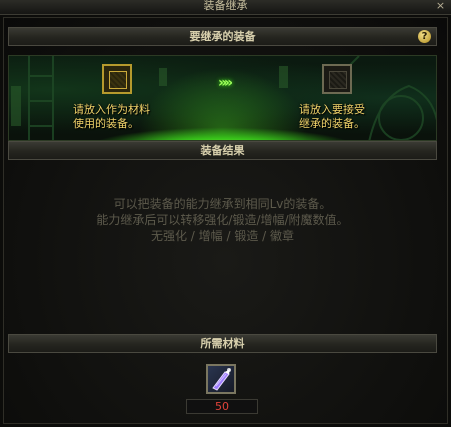  I want to click on result-description-line2: 能力继承后可以转移强化/锻造/增幅/附魔数值。, so click(222, 220).